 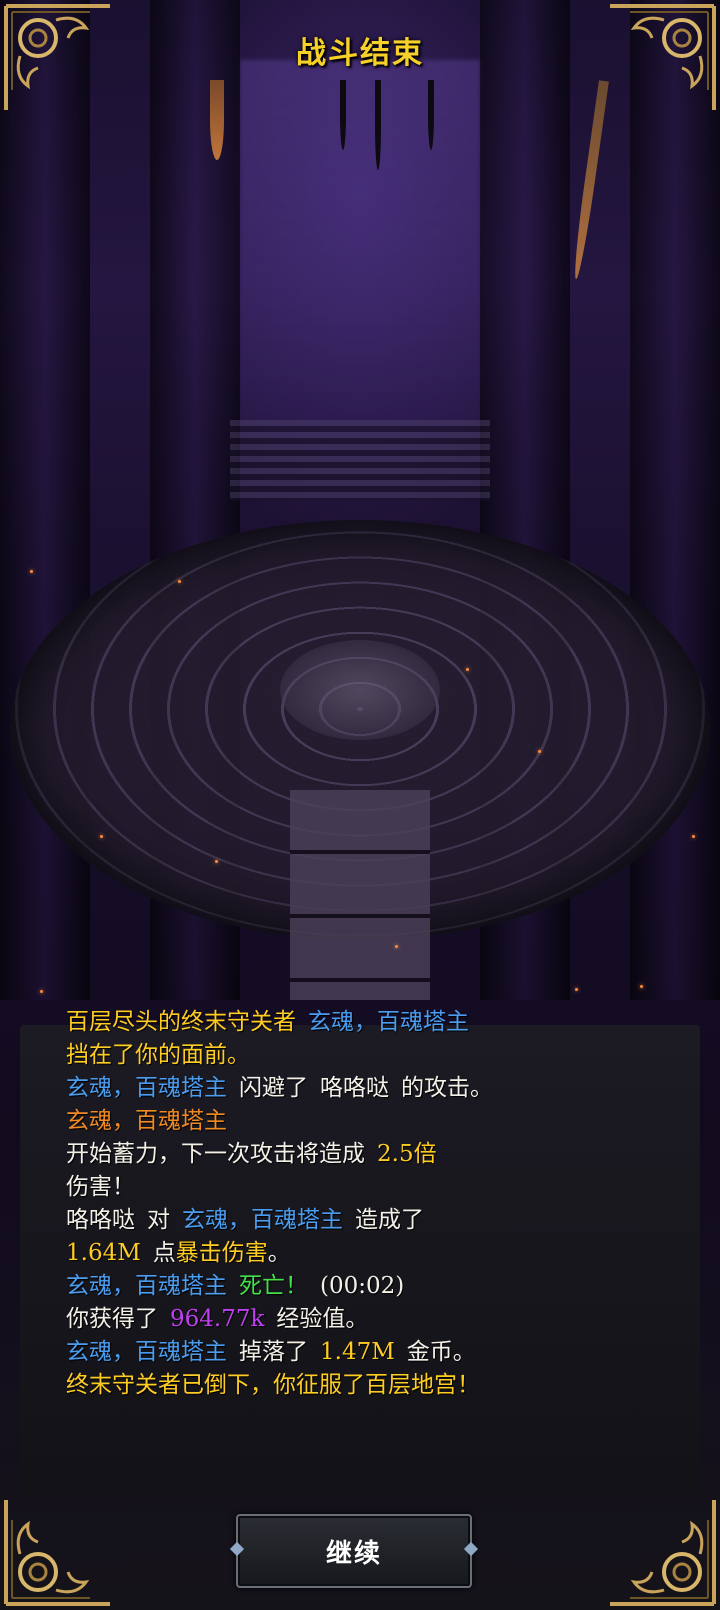 I want to click on log-text: 金币。, so click(x=441, y=1352).